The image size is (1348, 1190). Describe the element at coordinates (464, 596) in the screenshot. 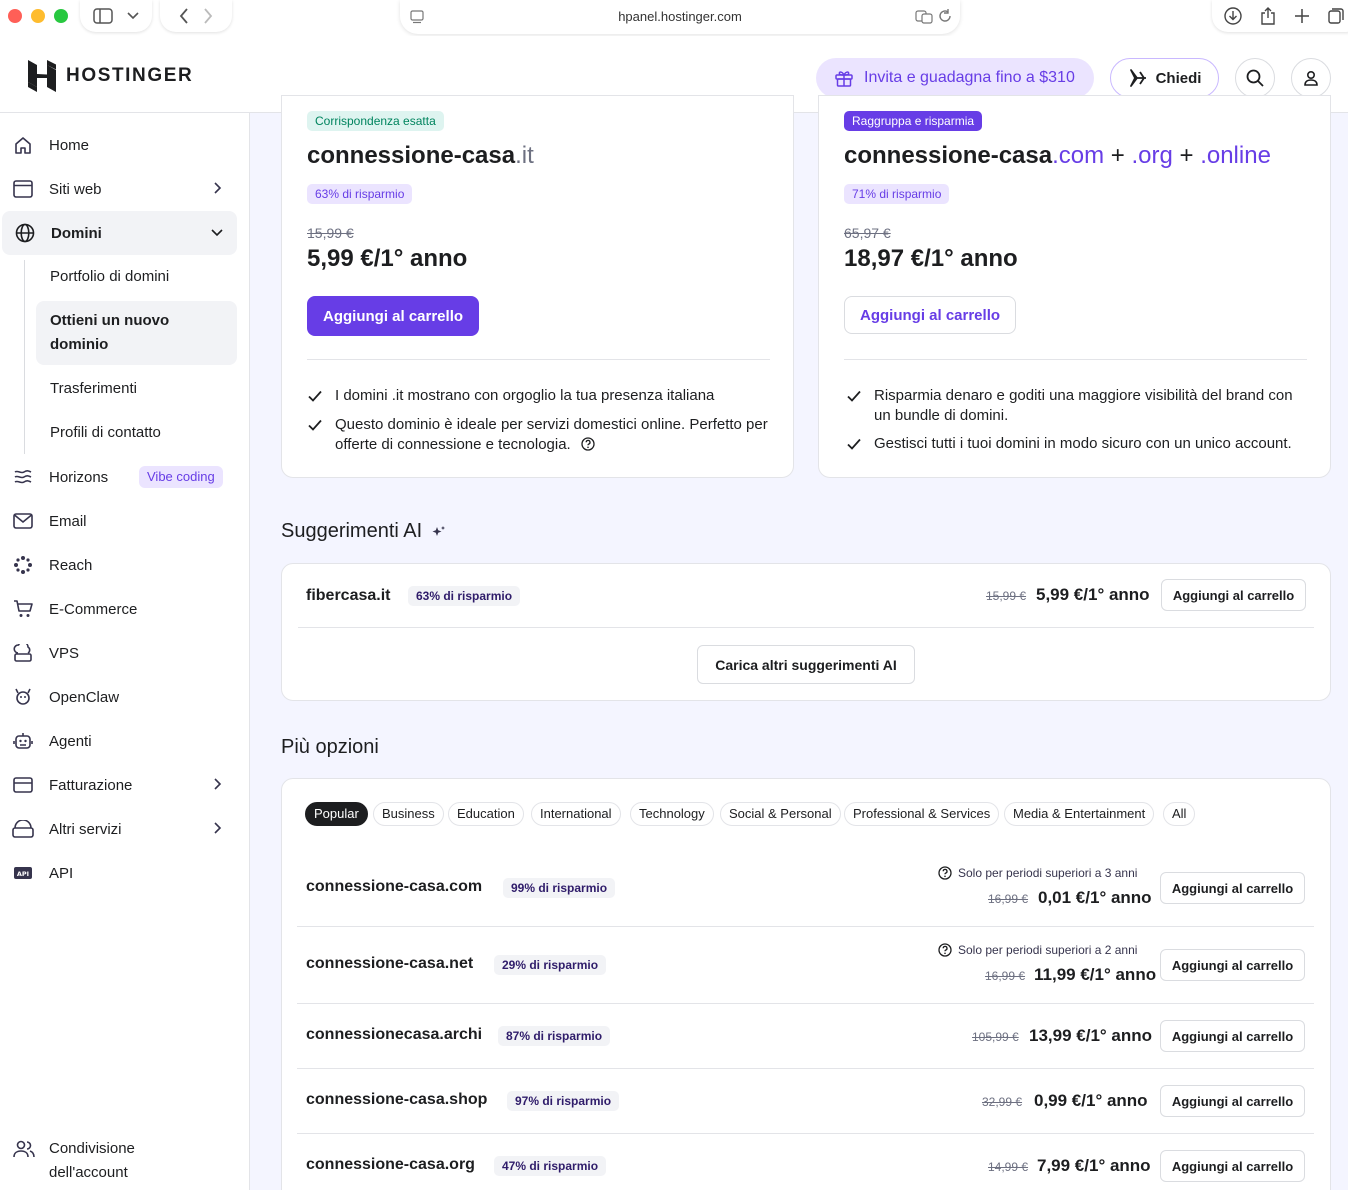

I see `saving-badge: 63% di risparmio` at that location.